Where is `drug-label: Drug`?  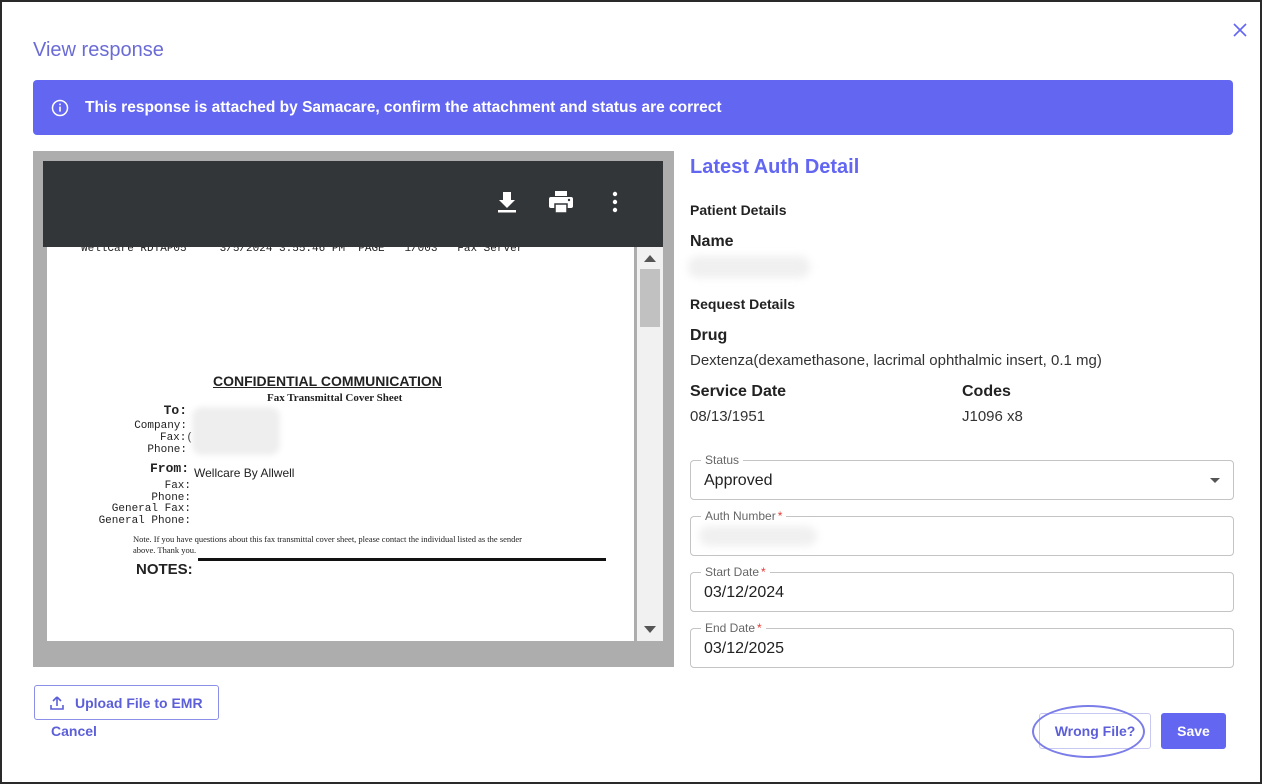
drug-label: Drug is located at coordinates (709, 335).